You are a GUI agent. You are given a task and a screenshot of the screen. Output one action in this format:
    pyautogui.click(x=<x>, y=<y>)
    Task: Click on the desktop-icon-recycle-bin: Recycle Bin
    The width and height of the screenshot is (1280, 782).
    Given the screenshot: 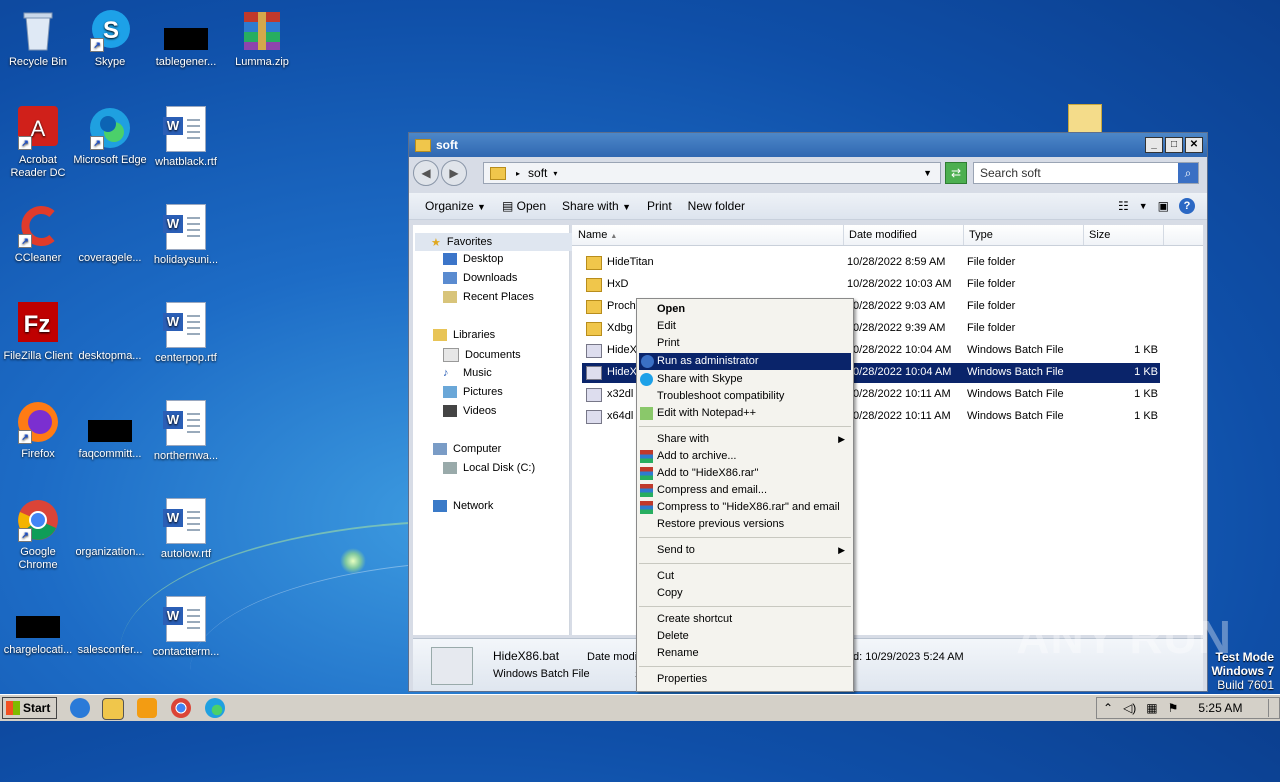 What is the action you would take?
    pyautogui.click(x=38, y=38)
    